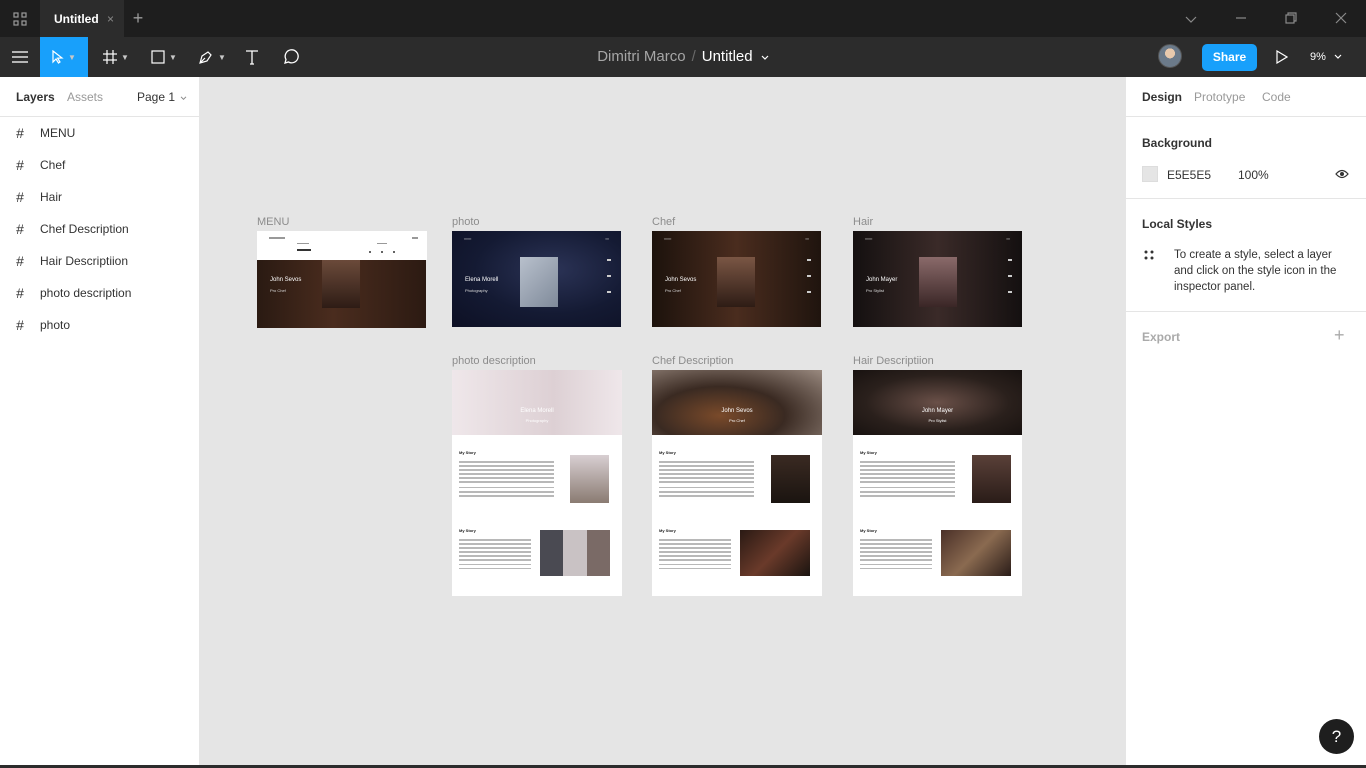 This screenshot has width=1366, height=768. What do you see at coordinates (252, 57) in the screenshot?
I see `text-tool-button` at bounding box center [252, 57].